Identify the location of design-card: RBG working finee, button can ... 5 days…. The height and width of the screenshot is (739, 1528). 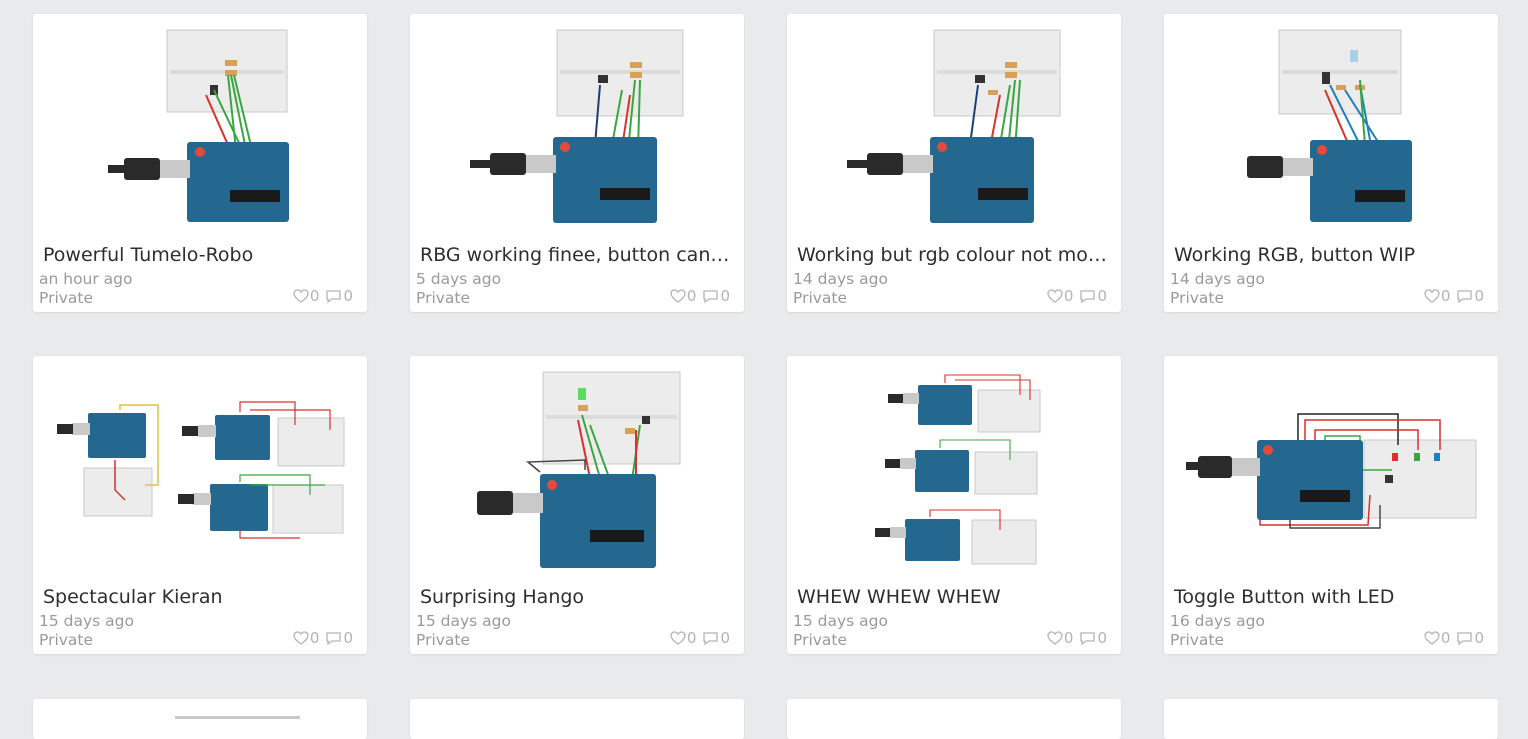
(577, 163).